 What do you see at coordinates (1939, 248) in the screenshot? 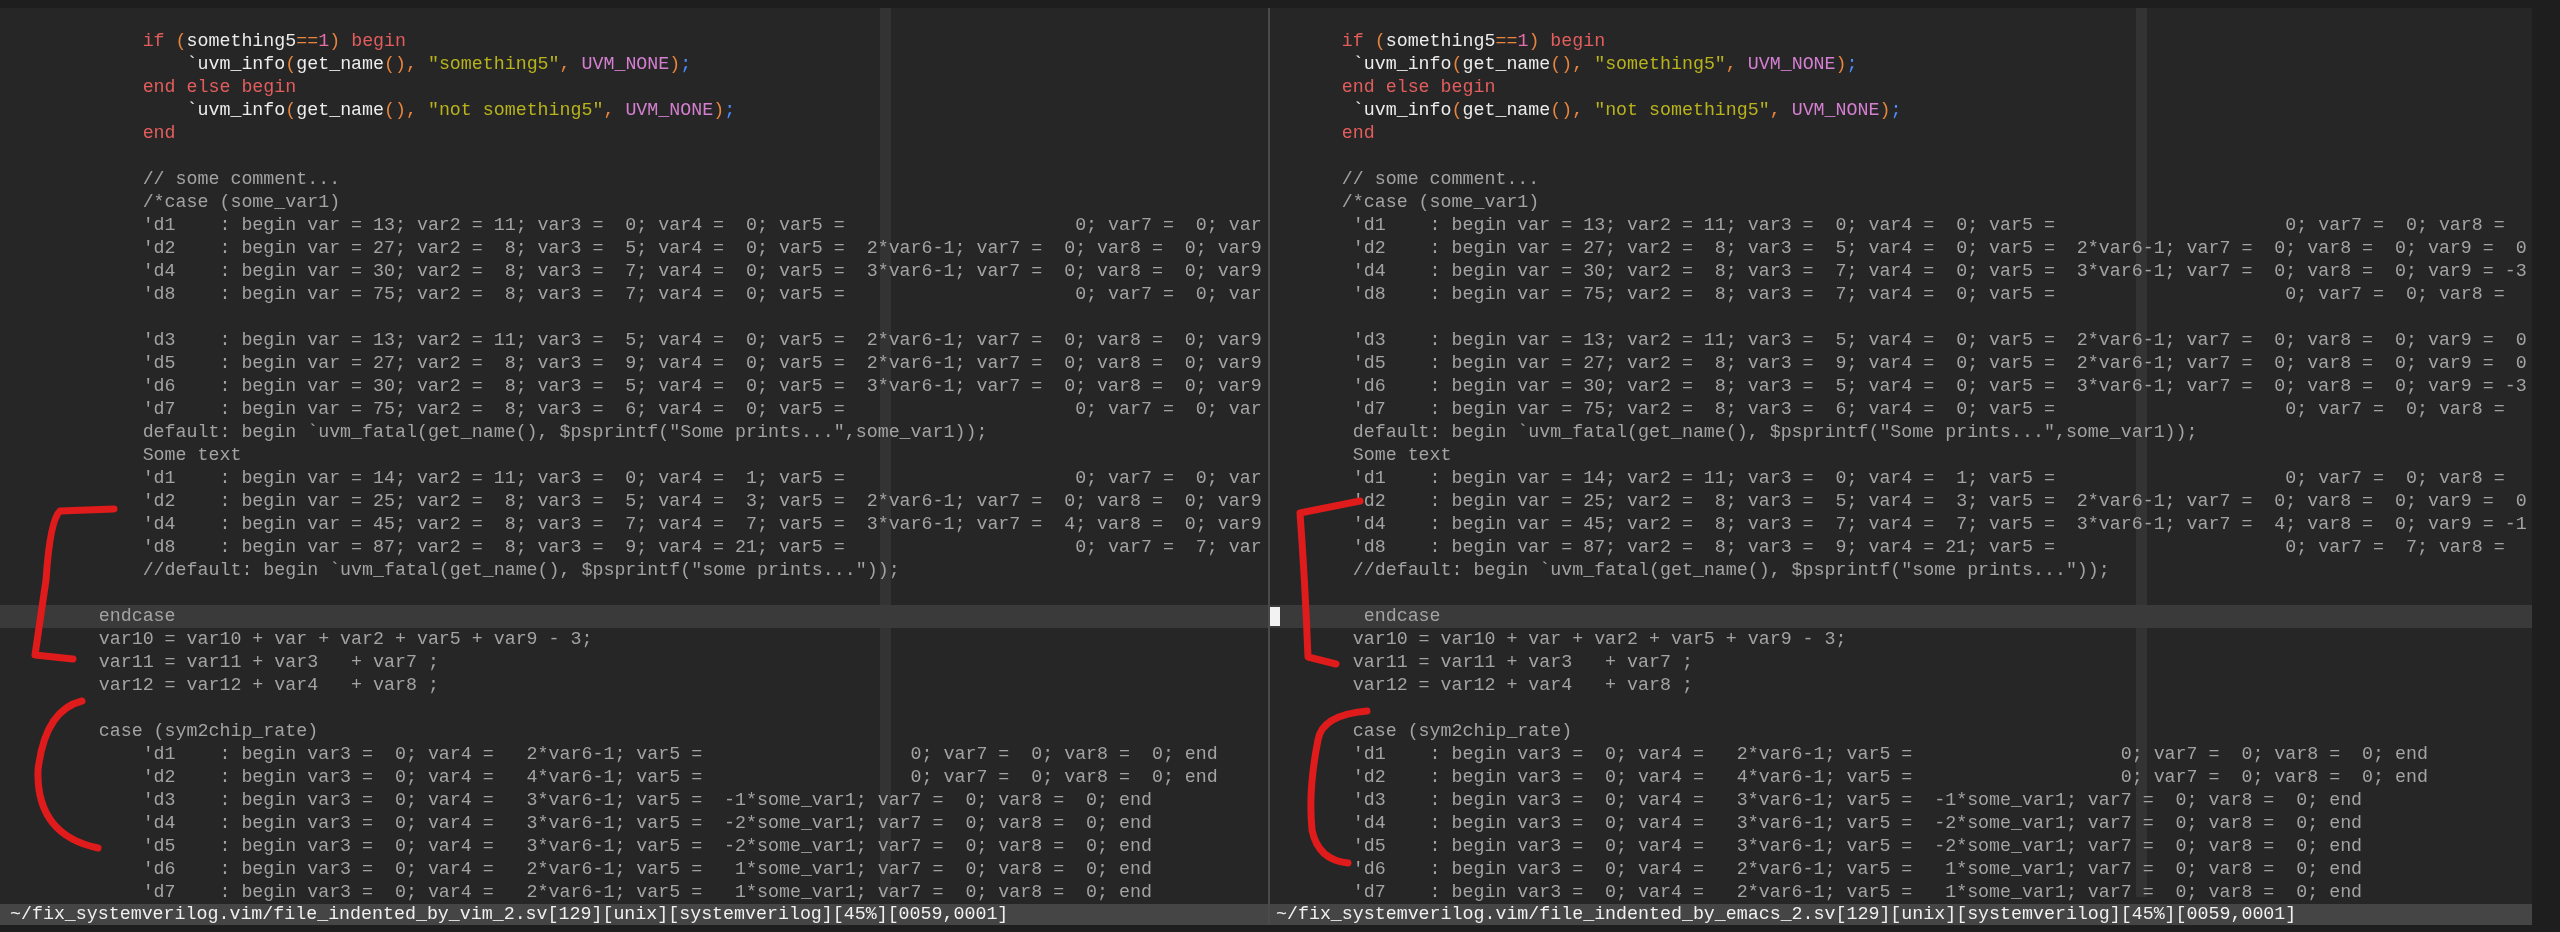
I see `code-line: 'd2 : begin var = 27; var2 = 8; var3 = 5; var4 = 0; var5 = 2*var6-1; var7 = 0; var8 = 0; var9 = 0` at bounding box center [1939, 248].